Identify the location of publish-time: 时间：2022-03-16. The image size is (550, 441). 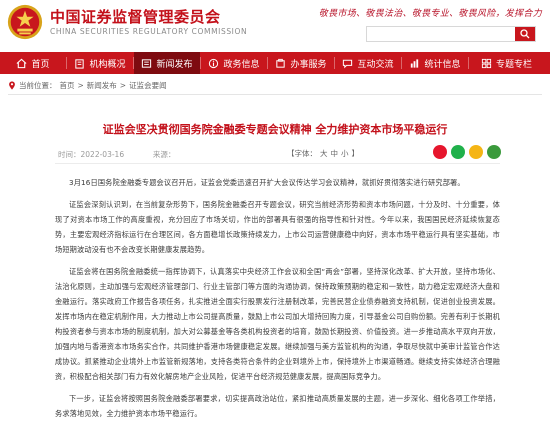
(91, 154).